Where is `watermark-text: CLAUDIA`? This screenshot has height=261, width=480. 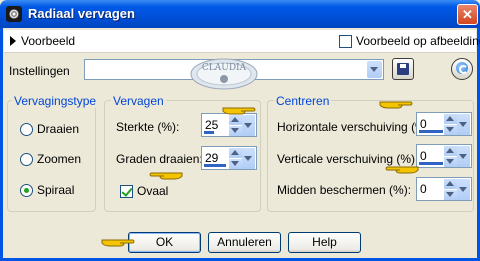
watermark-text: CLAUDIA is located at coordinates (224, 68).